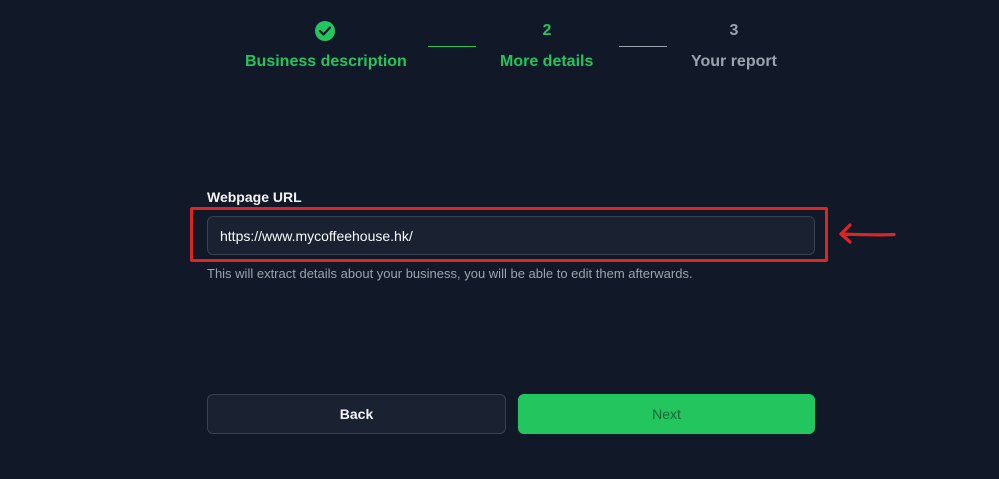 The image size is (999, 479). I want to click on check-circle-icon, so click(325, 31).